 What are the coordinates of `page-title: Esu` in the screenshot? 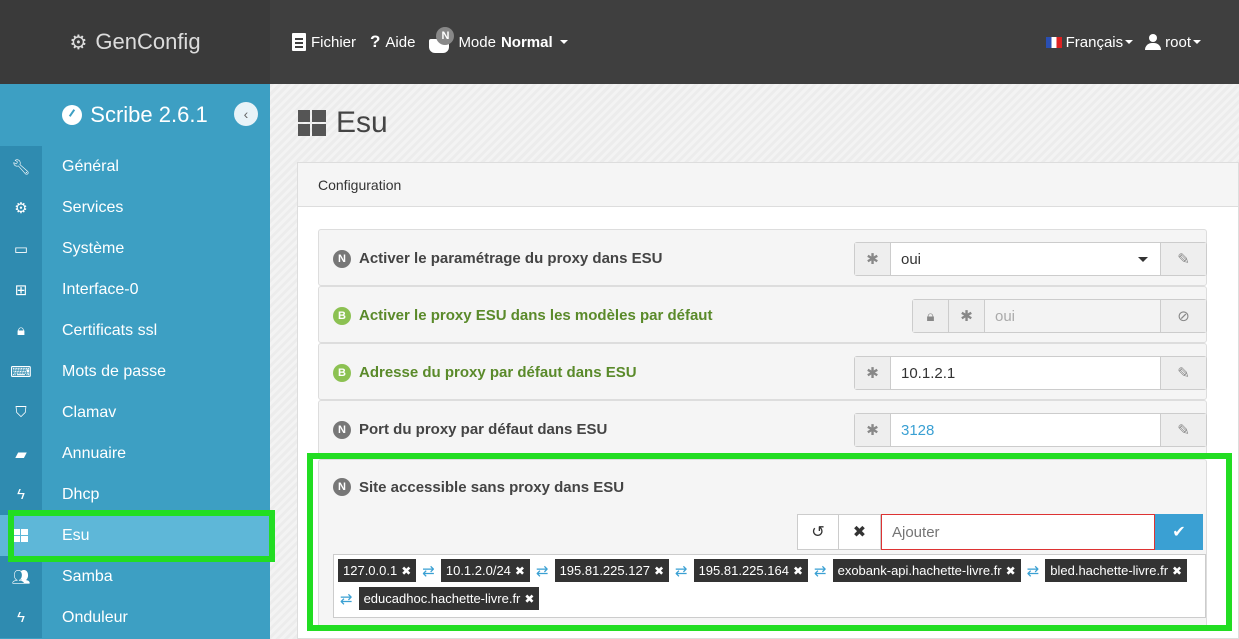 It's located at (343, 123).